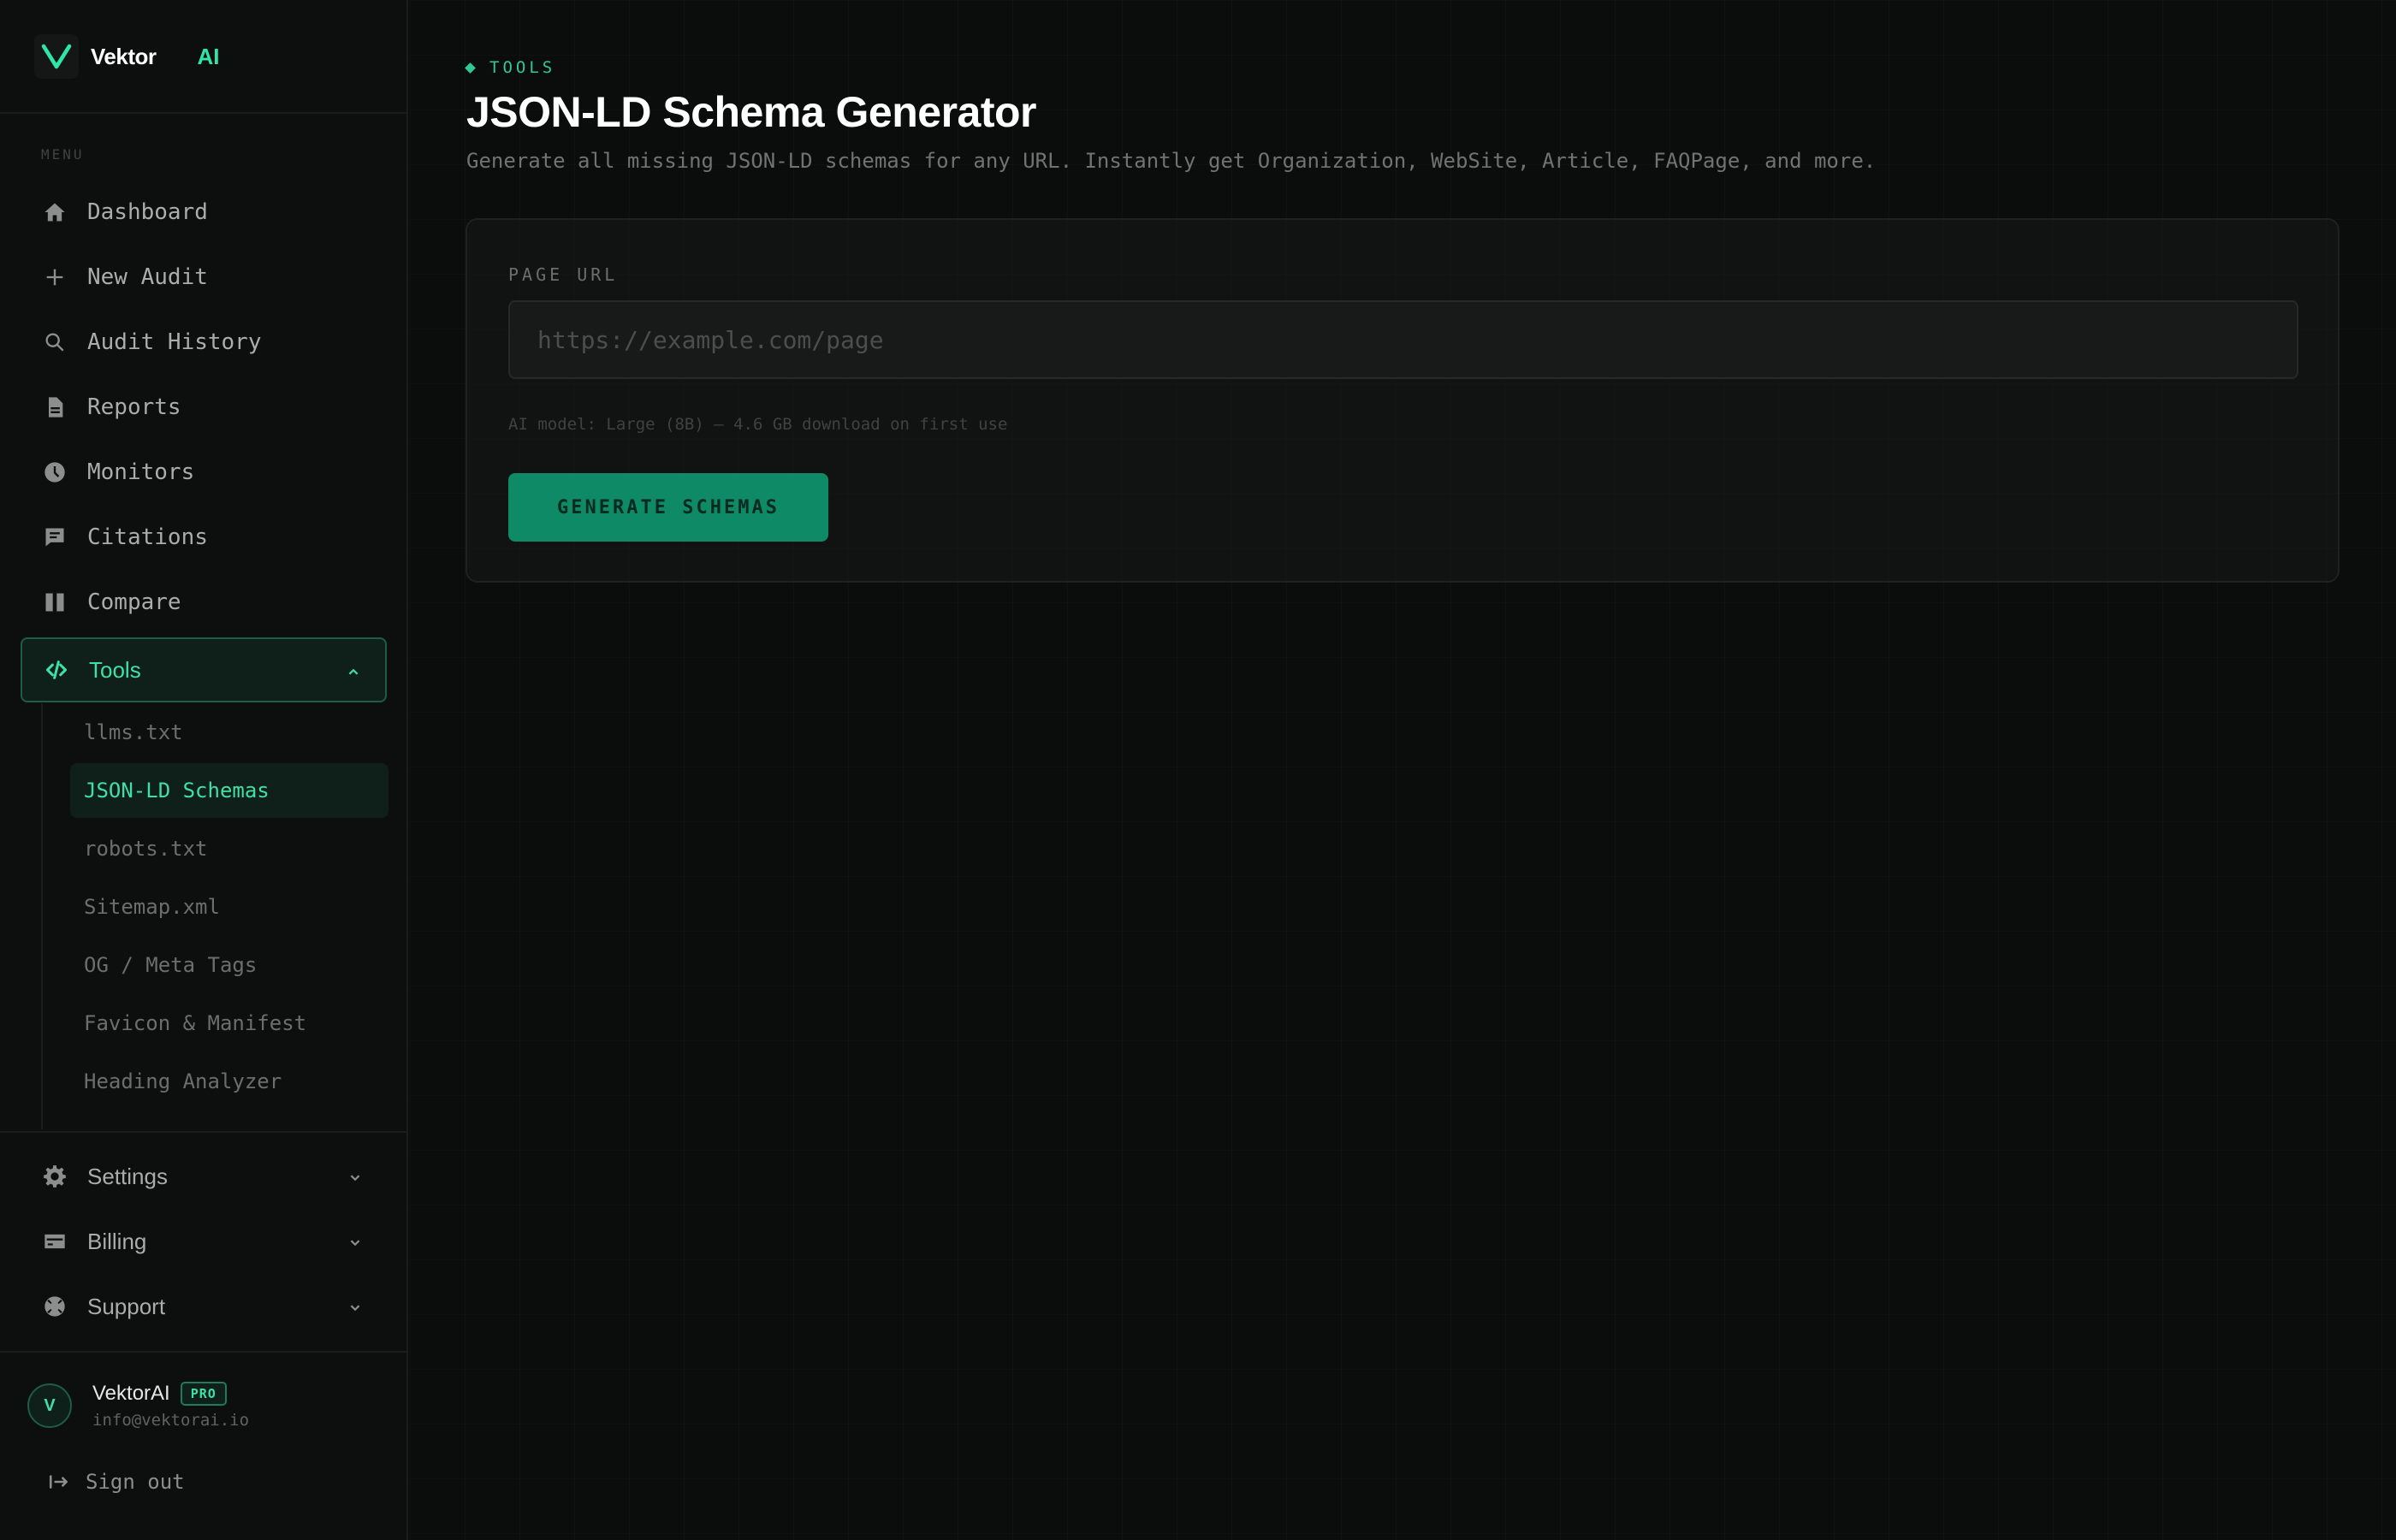 The height and width of the screenshot is (1540, 2396). I want to click on plan-badge: PRO, so click(203, 1394).